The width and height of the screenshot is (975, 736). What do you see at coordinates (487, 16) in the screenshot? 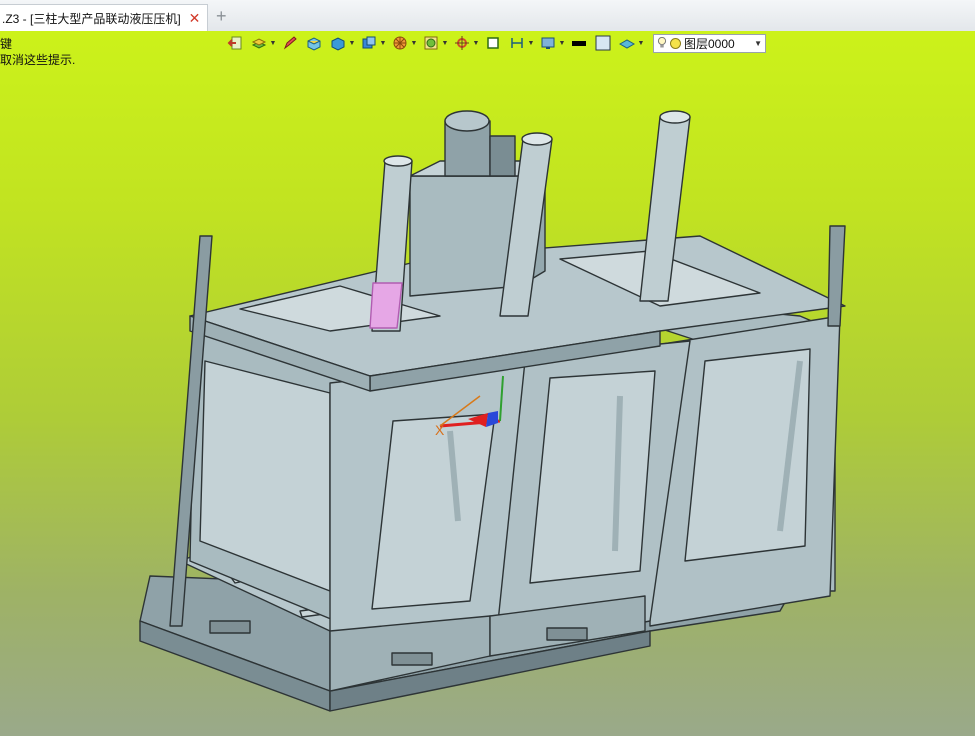
I see `tab-strip: .Z3 - [三柱大型产品联动液压压机] ✕ +` at bounding box center [487, 16].